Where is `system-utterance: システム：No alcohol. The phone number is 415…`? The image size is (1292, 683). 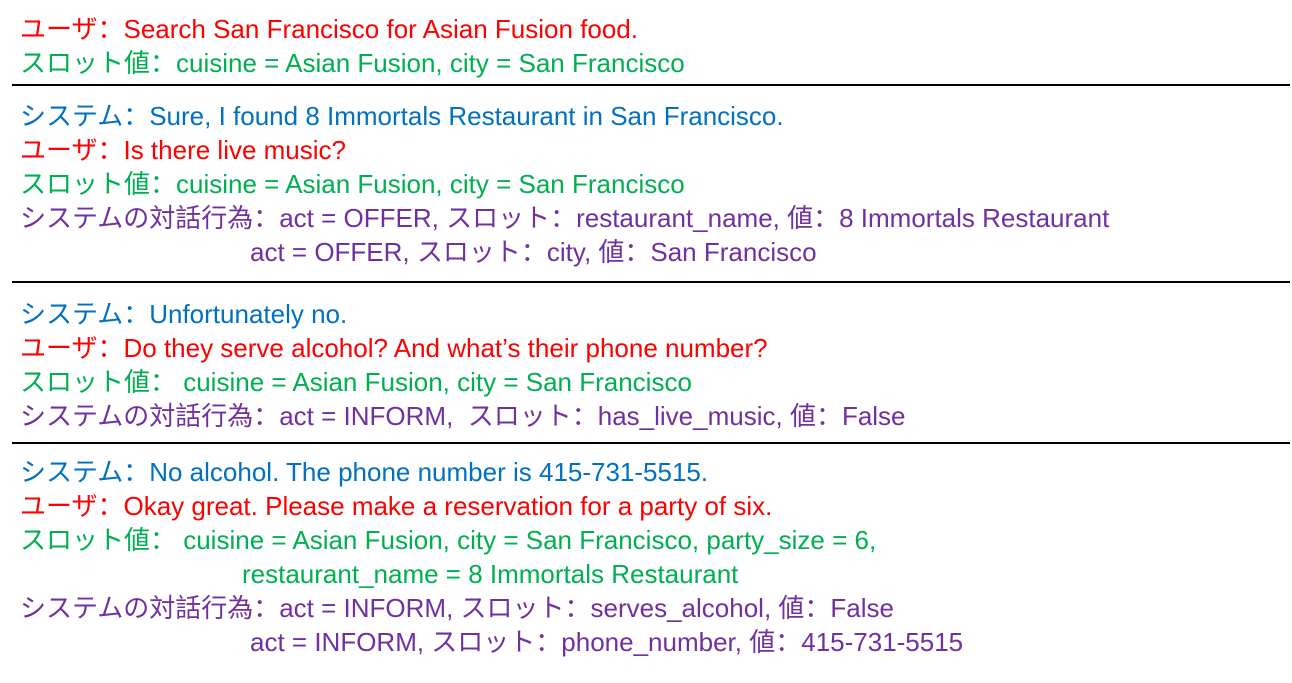 system-utterance: システム：No alcohol. The phone number is 415… is located at coordinates (364, 472).